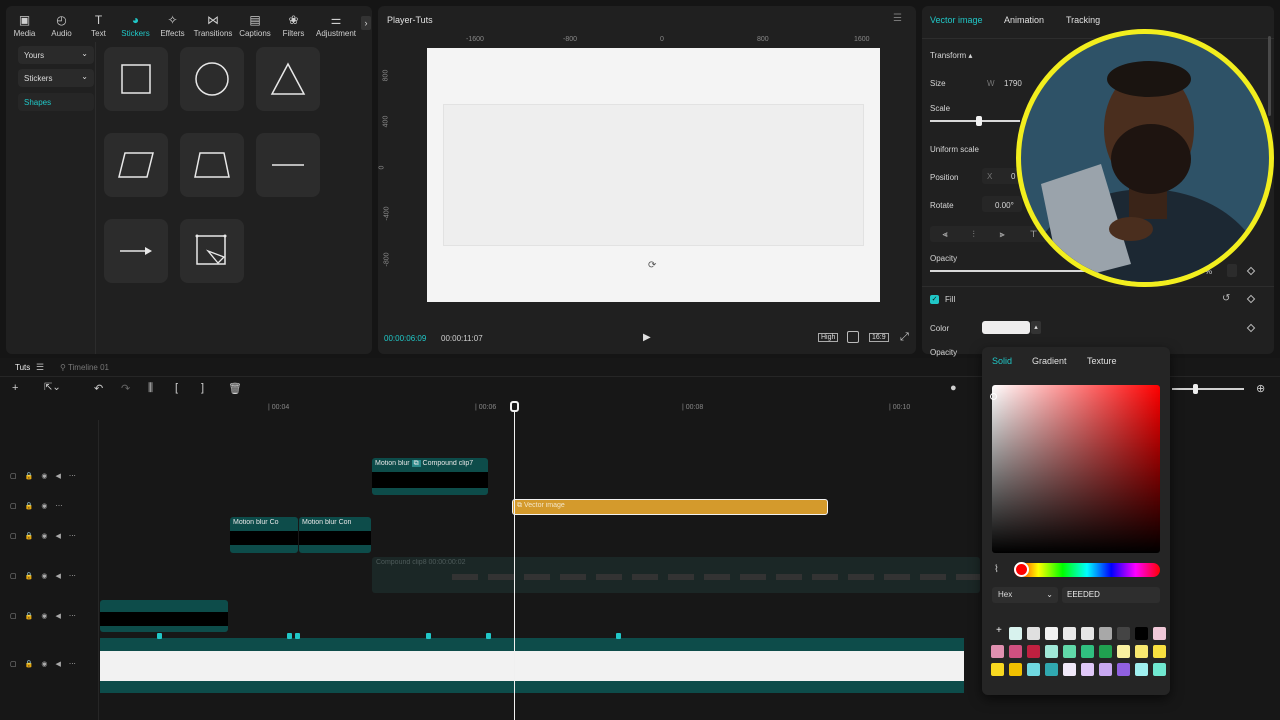 The width and height of the screenshot is (1280, 720). I want to click on fill-keyframe-icon, so click(1251, 299).